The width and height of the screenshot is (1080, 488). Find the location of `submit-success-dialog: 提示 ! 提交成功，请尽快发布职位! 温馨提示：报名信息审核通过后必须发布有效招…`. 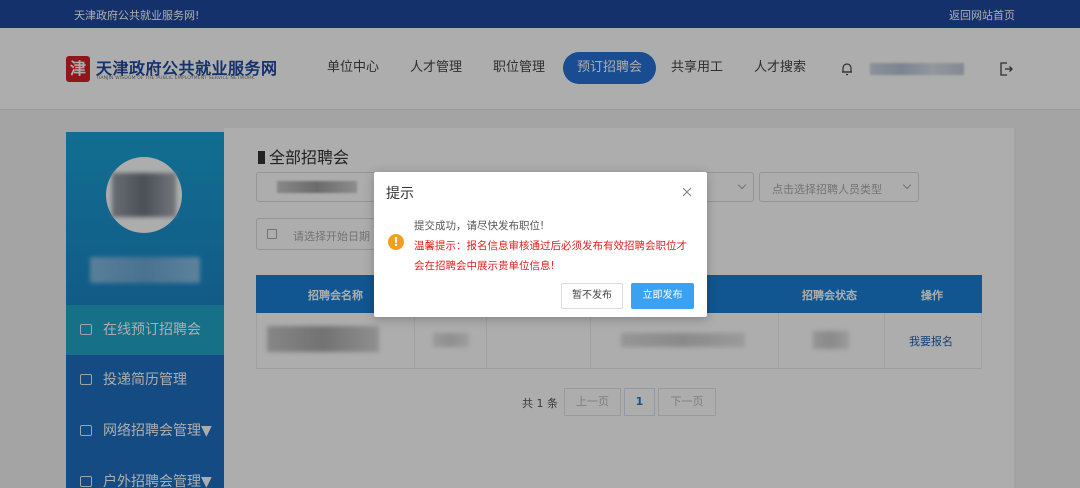

submit-success-dialog: 提示 ! 提交成功，请尽快发布职位! 温馨提示：报名信息审核通过后必须发布有效招… is located at coordinates (540, 244).